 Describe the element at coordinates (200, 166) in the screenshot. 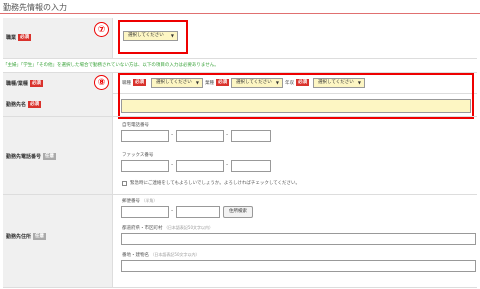

I see `fax-part2` at that location.